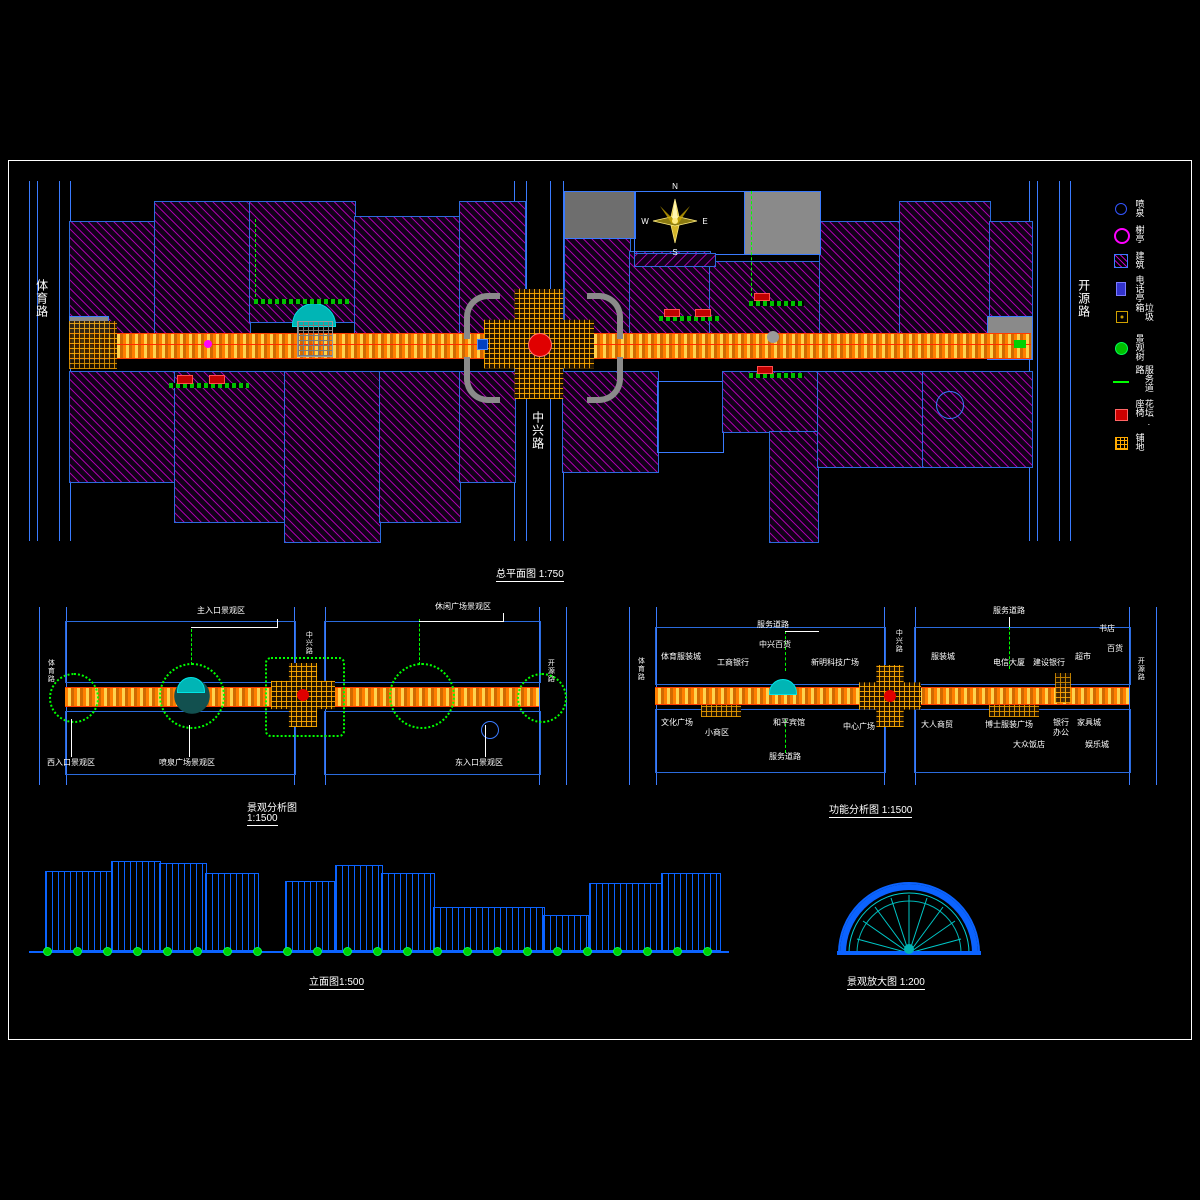 The height and width of the screenshot is (1200, 1200). Describe the element at coordinates (482, 344) in the screenshot. I see `telephone-booth` at that location.